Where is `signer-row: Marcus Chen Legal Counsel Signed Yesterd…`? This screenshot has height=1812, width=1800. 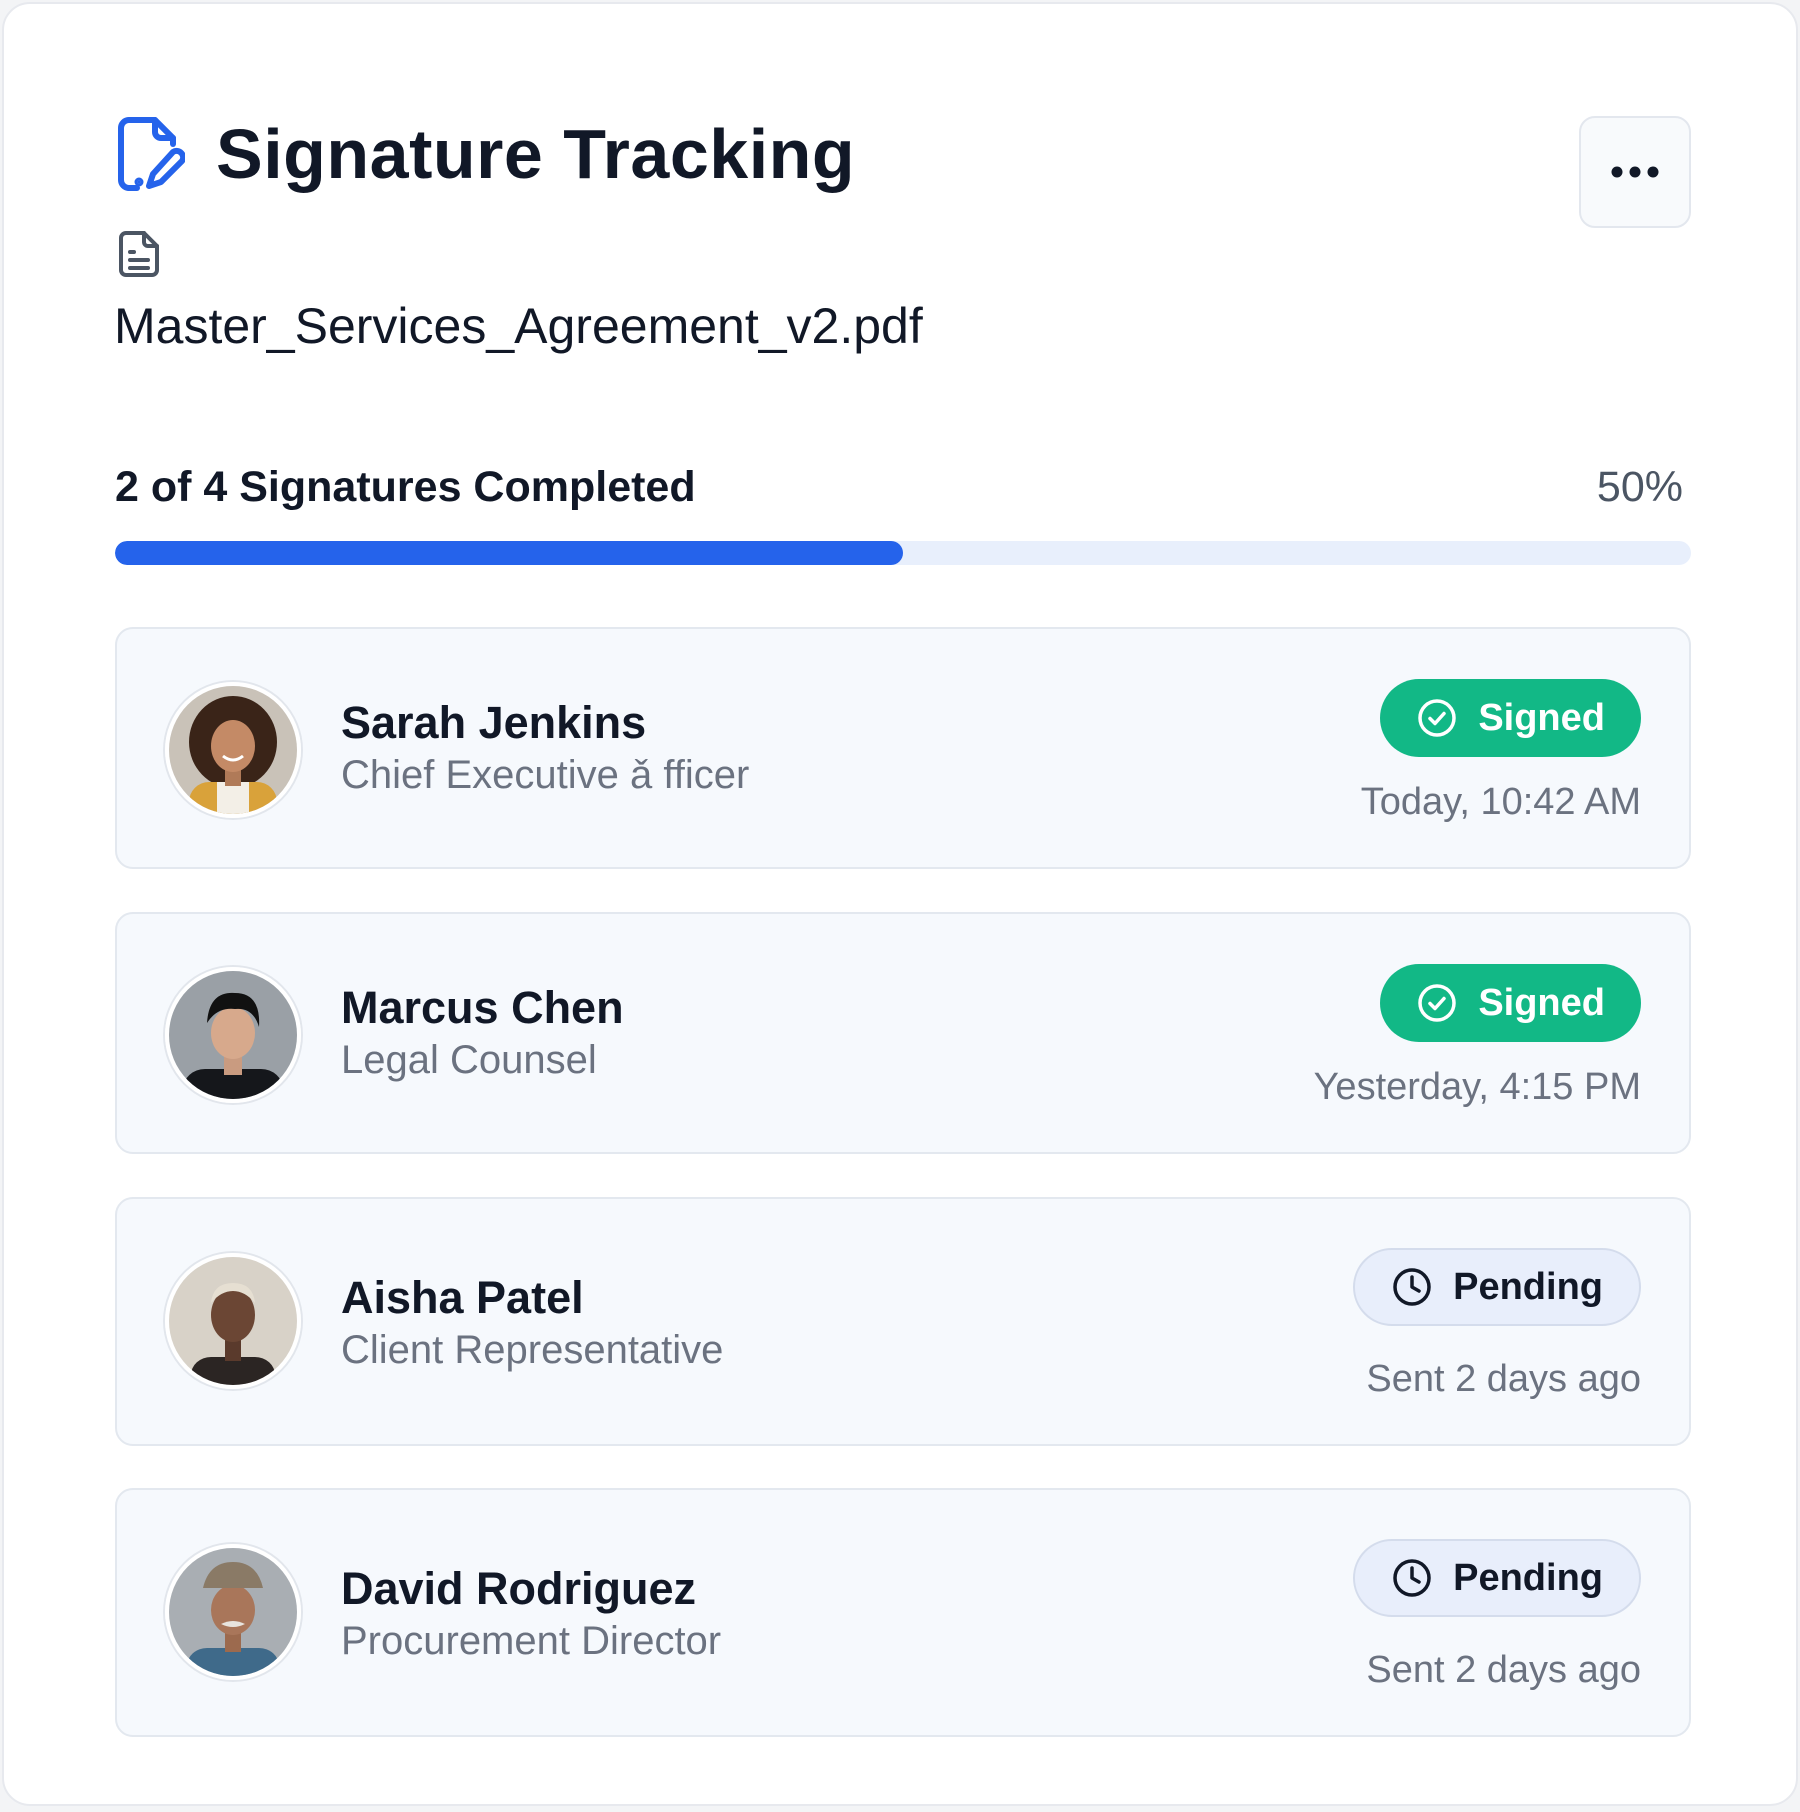
signer-row: Marcus Chen Legal Counsel Signed Yesterd… is located at coordinates (903, 1033).